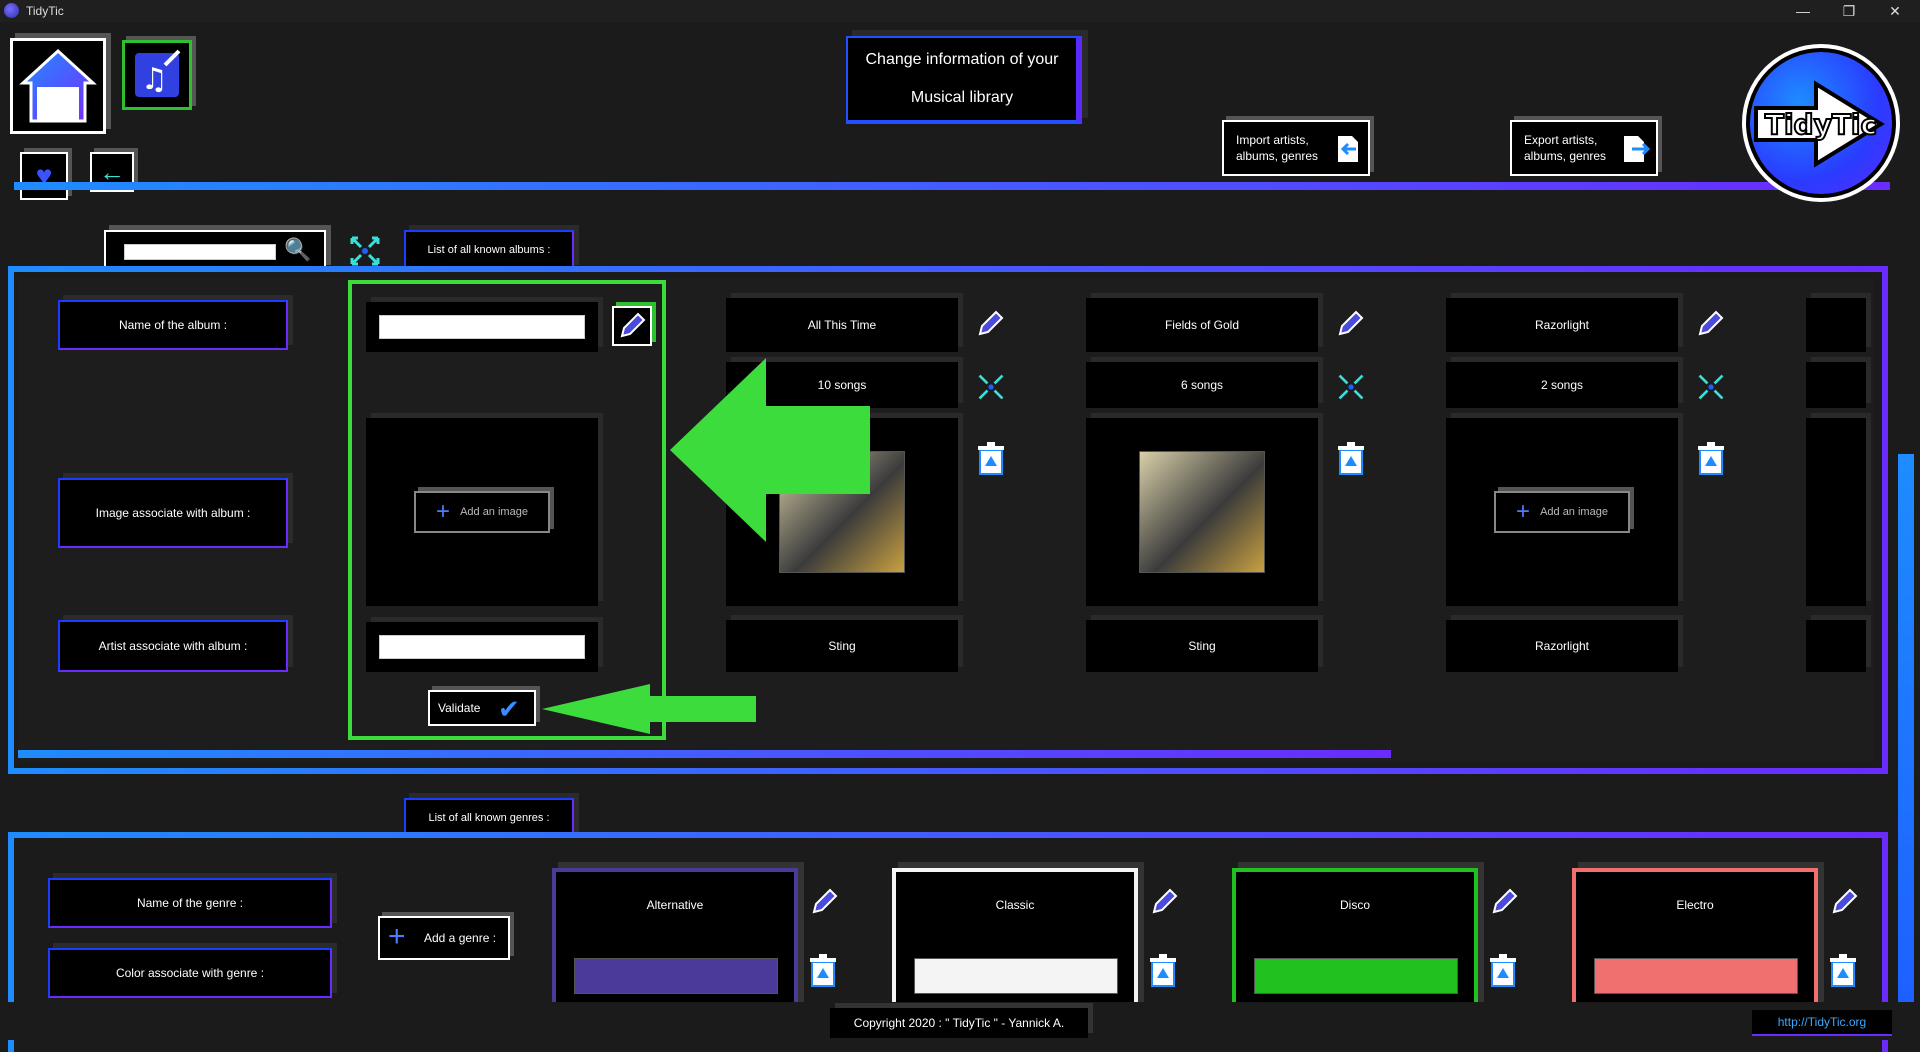  What do you see at coordinates (190, 973) in the screenshot?
I see `genre-color-label: Color associate with genre :` at bounding box center [190, 973].